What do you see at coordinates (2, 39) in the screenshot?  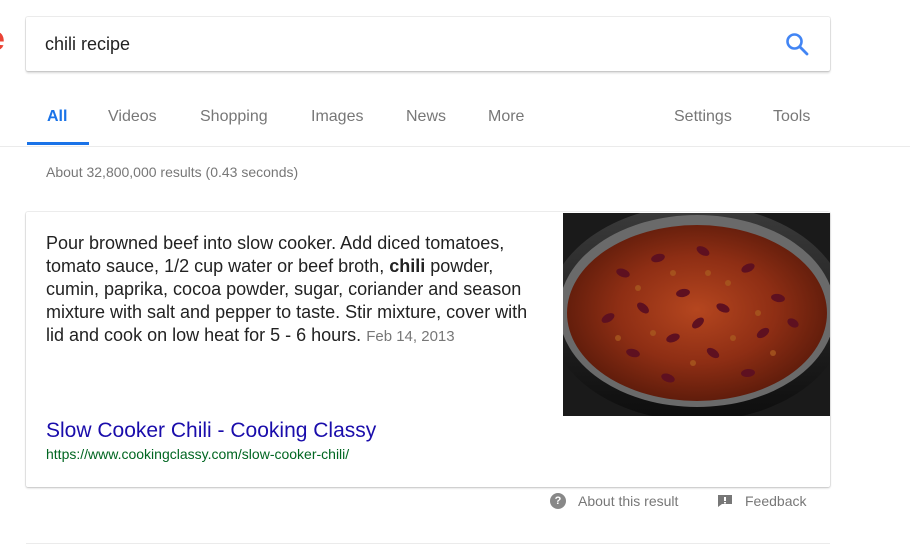 I see `google-logo-fragment: e` at bounding box center [2, 39].